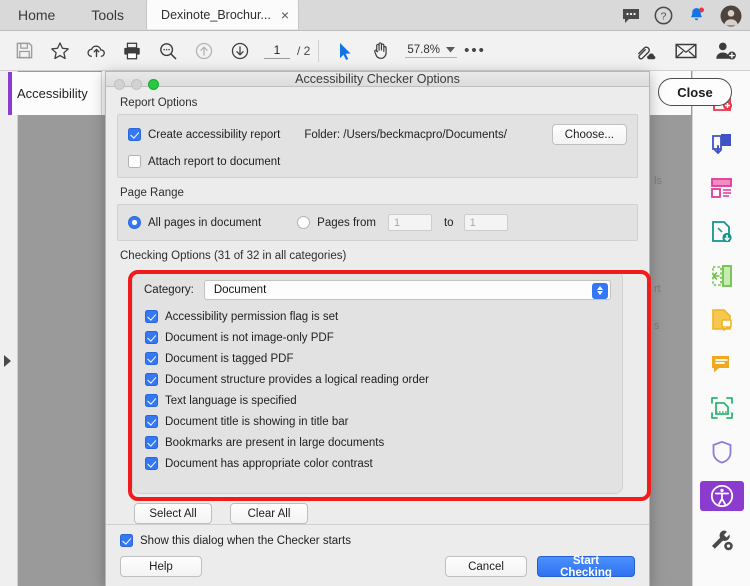  I want to click on chat-icon, so click(631, 16).